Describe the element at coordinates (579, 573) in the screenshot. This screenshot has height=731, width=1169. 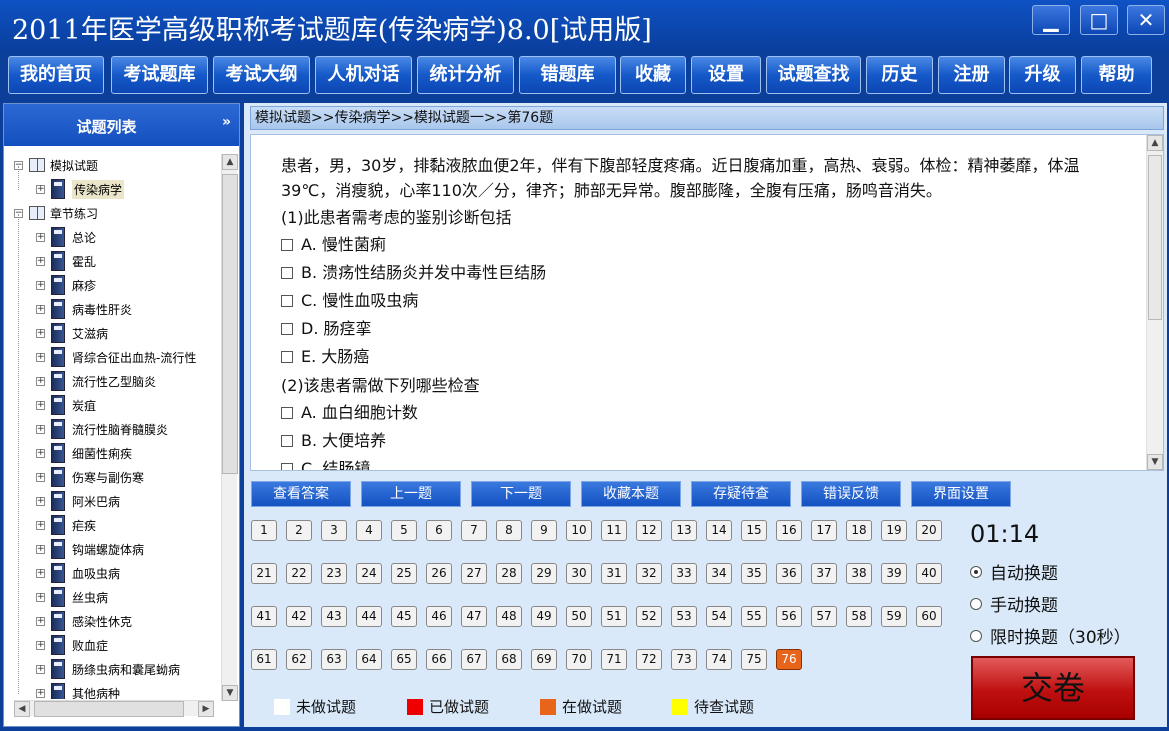
I see `question-number-button: 30` at that location.